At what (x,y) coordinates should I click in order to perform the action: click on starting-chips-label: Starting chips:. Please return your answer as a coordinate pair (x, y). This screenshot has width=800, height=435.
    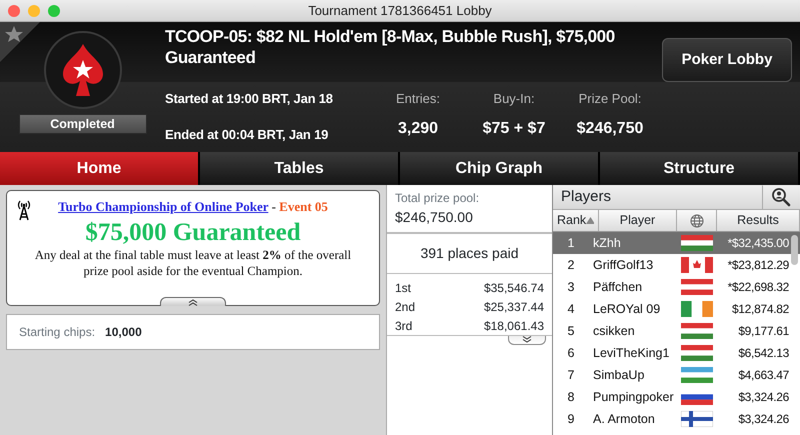
    Looking at the image, I should click on (57, 332).